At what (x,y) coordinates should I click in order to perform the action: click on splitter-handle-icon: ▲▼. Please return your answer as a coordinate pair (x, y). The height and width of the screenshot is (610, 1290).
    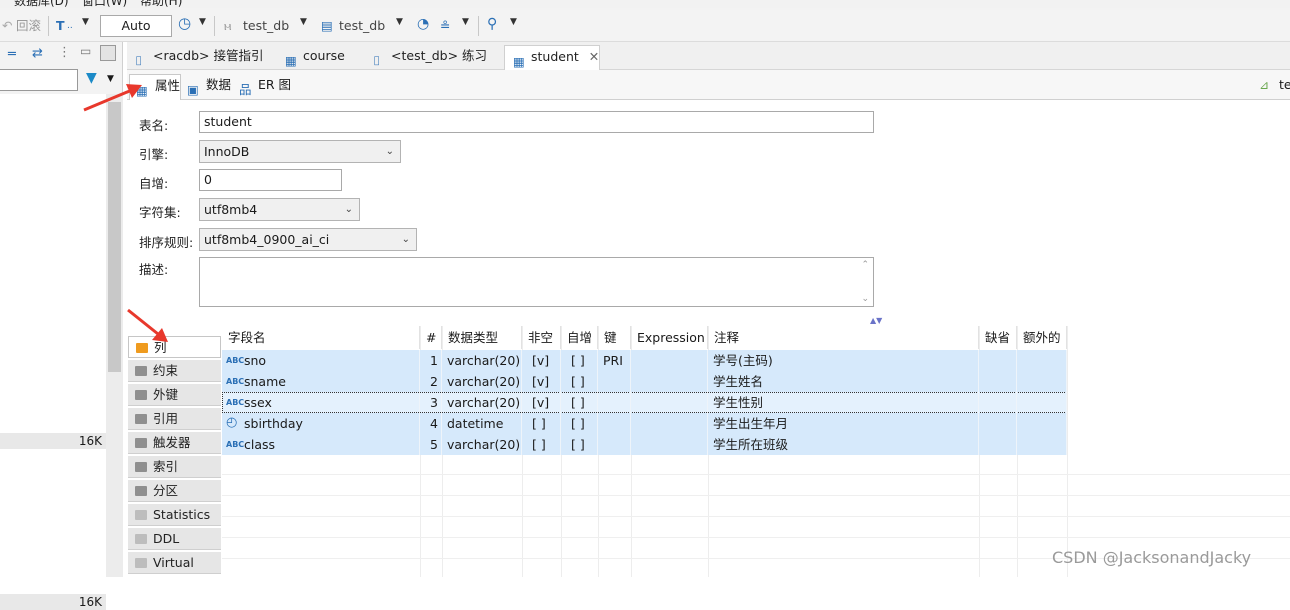
    Looking at the image, I should click on (876, 320).